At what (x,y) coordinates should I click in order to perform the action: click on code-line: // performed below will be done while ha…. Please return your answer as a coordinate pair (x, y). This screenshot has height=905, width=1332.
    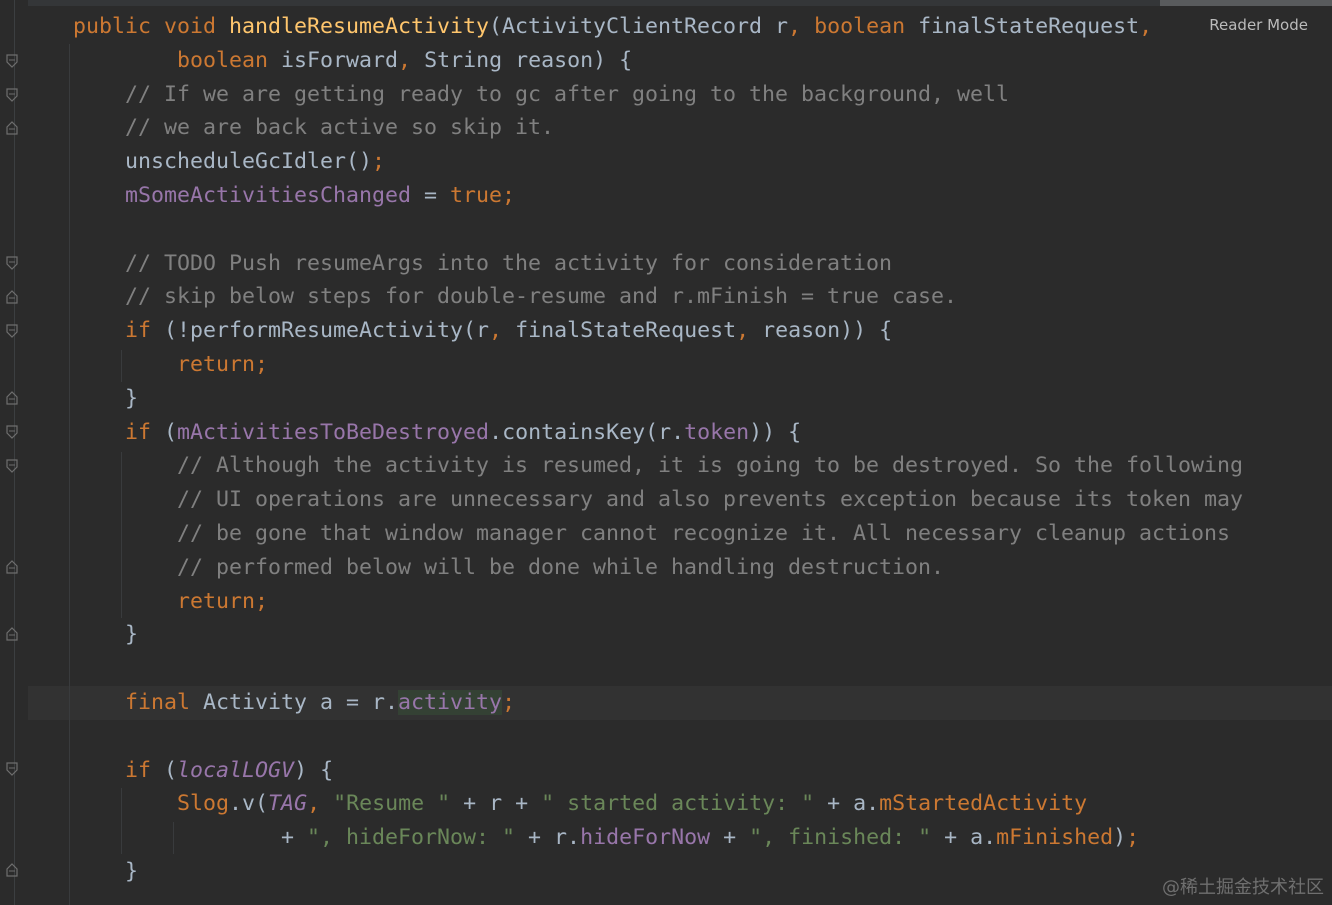
    Looking at the image, I should click on (658, 568).